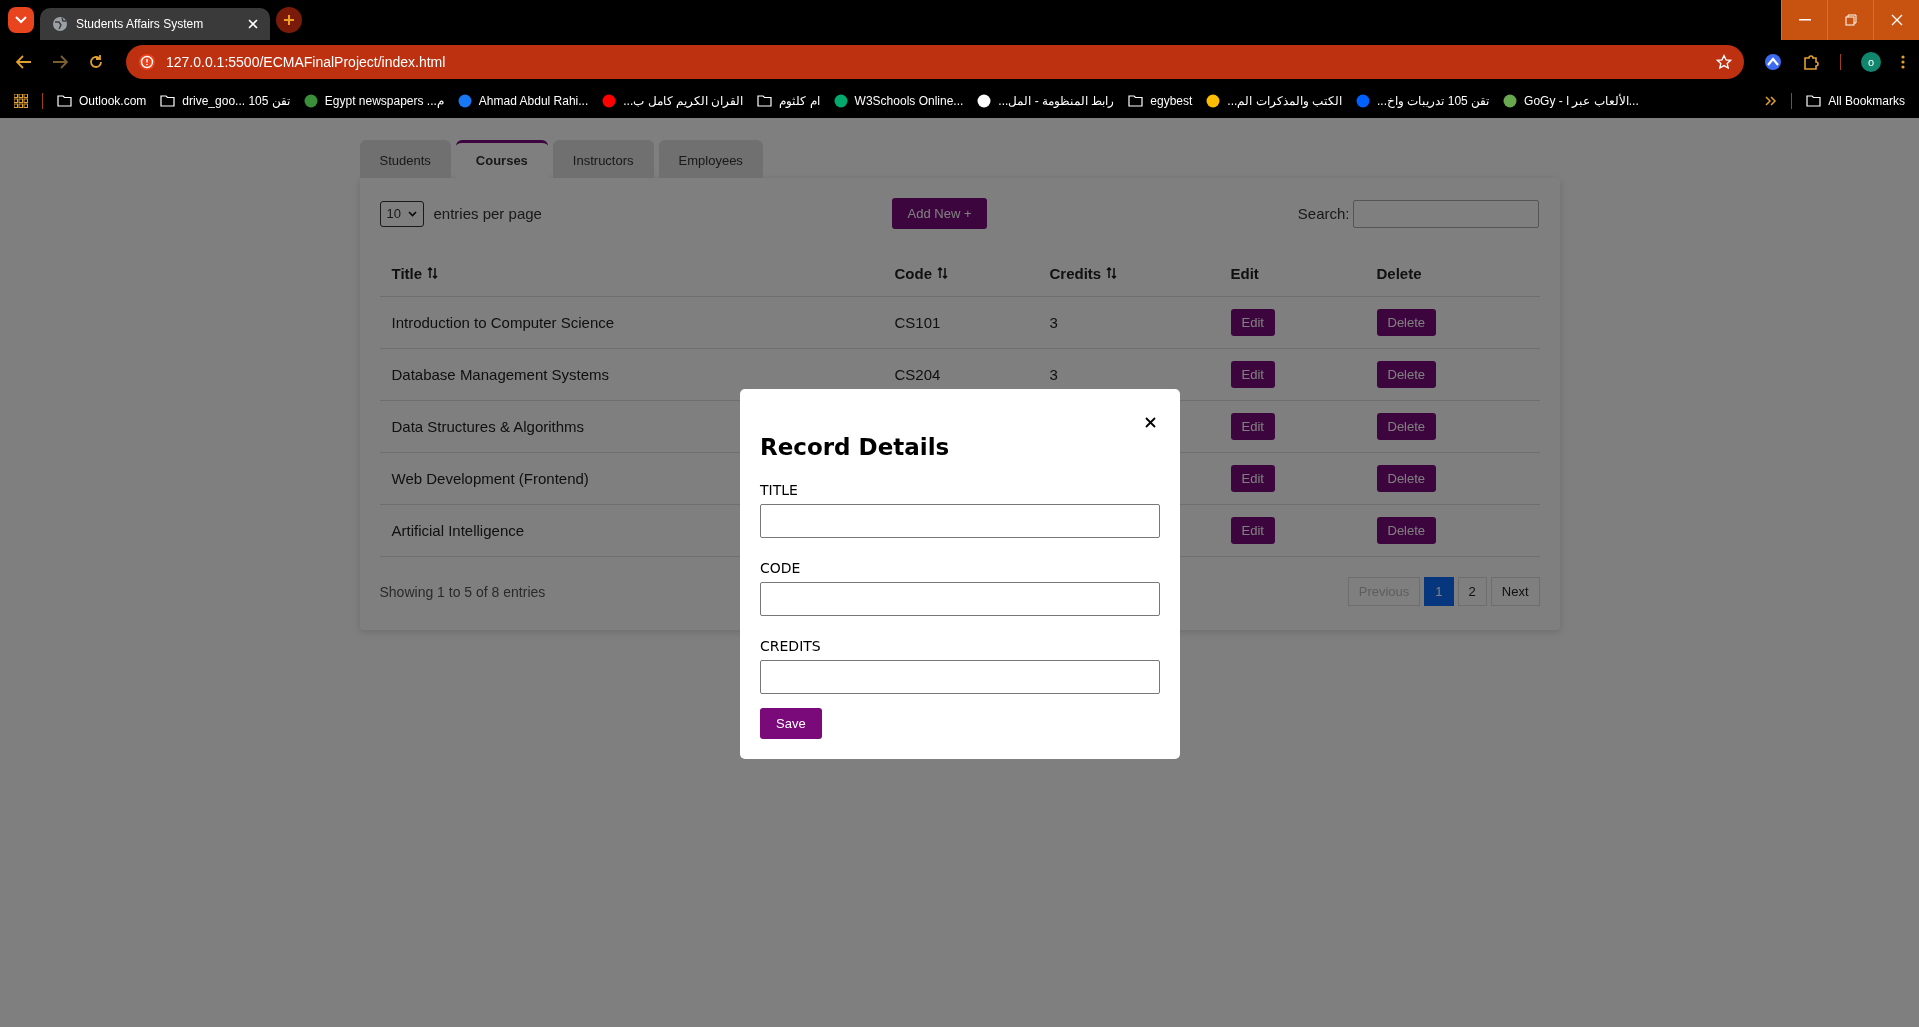 This screenshot has height=1027, width=1919. What do you see at coordinates (960, 274) in the screenshot?
I see `column-header: Code` at bounding box center [960, 274].